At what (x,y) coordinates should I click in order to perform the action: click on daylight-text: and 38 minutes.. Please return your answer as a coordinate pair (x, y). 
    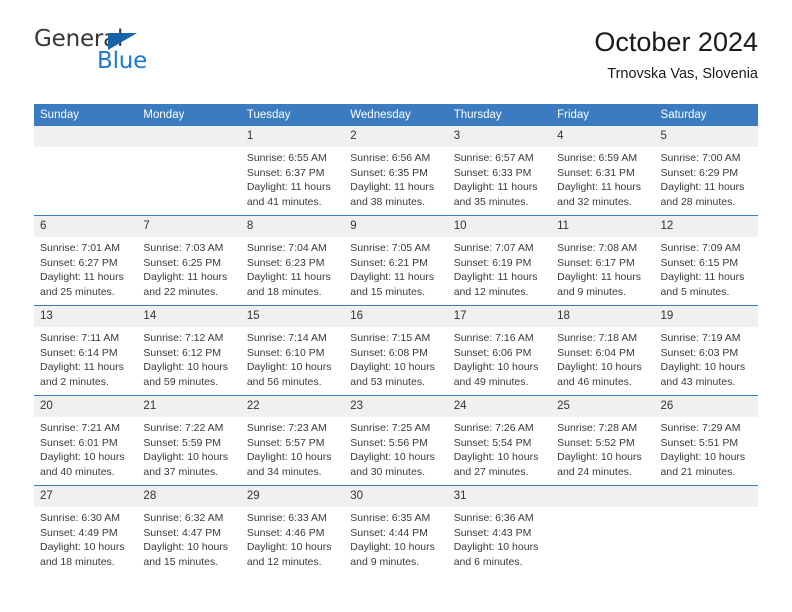
    Looking at the image, I should click on (387, 201).